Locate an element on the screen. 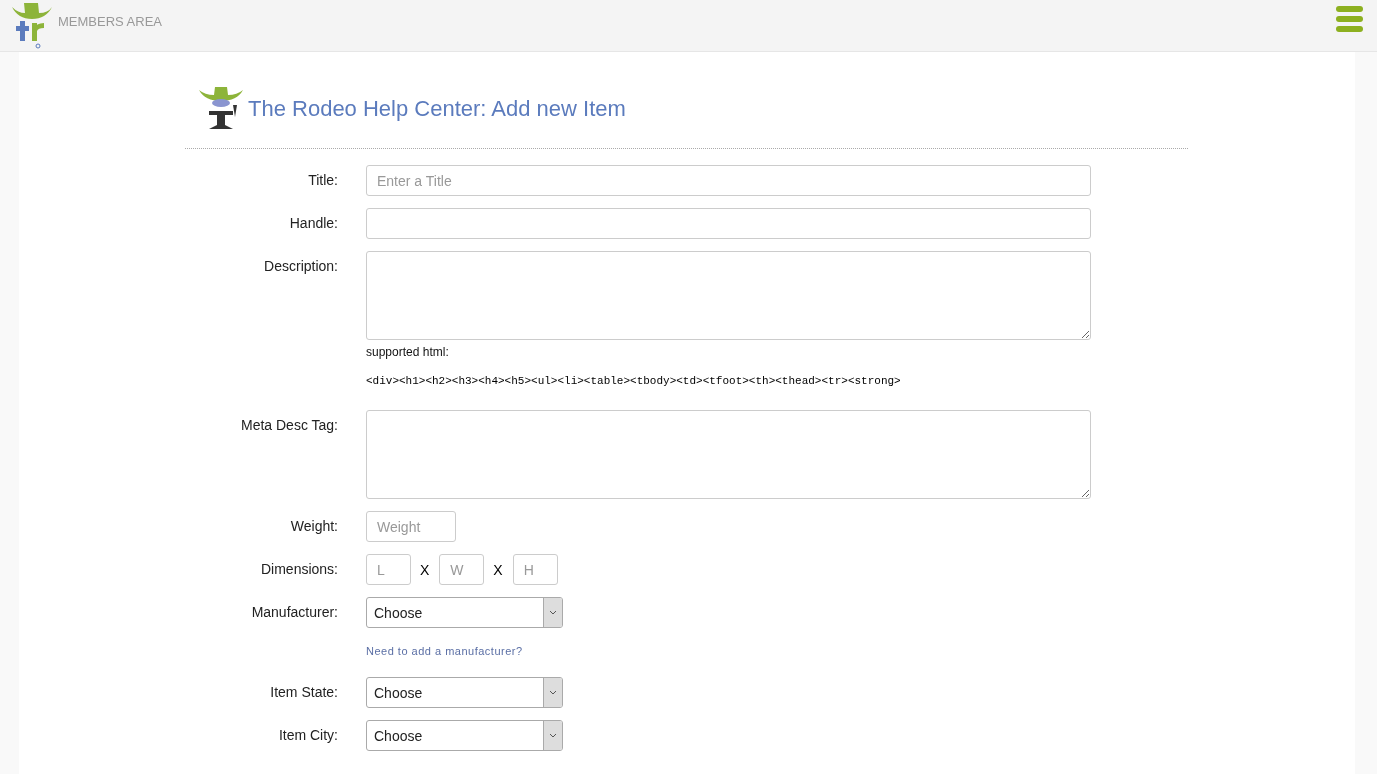  page-heading: The Rodeo Help Center: Add new Item is located at coordinates (437, 109).